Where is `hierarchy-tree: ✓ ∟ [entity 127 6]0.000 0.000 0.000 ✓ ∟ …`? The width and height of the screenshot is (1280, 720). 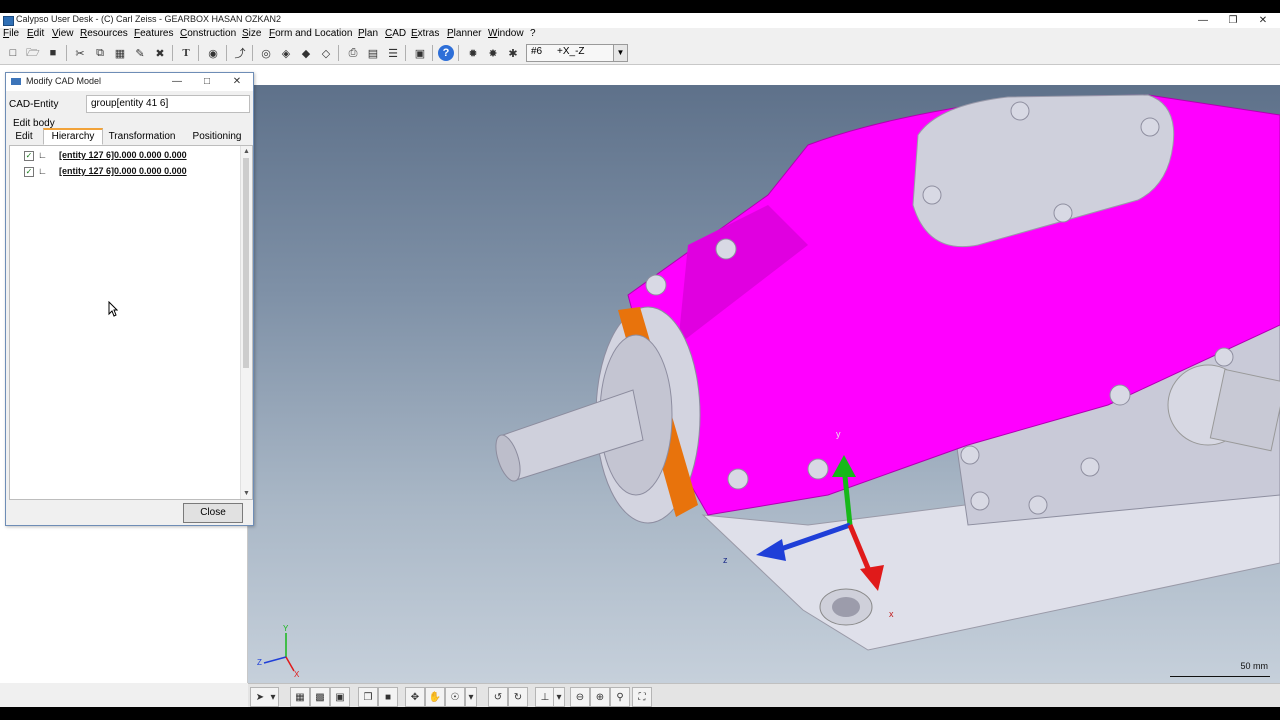
hierarchy-tree: ✓ ∟ [entity 127 6]0.000 0.000 0.000 ✓ ∟ … is located at coordinates (131, 322).